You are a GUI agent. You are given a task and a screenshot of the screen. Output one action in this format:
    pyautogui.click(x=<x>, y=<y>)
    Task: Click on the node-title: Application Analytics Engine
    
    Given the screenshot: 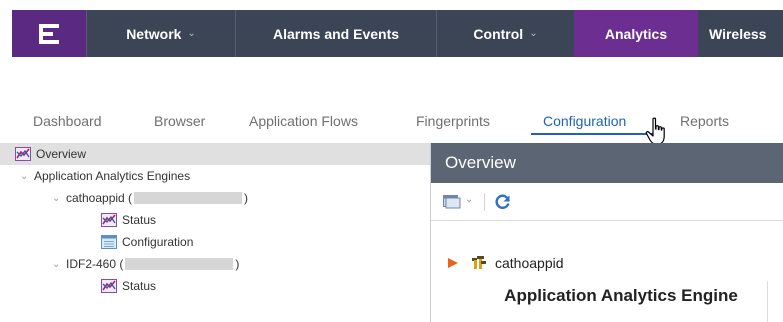 What is the action you would take?
    pyautogui.click(x=621, y=295)
    